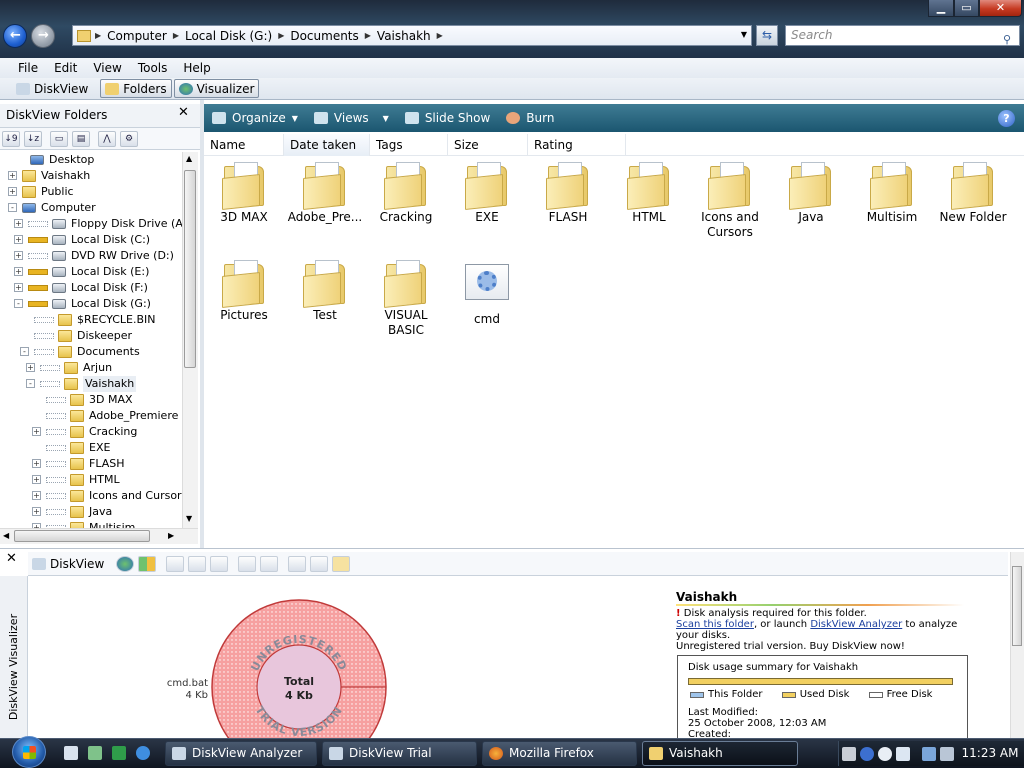  I want to click on tree-item: + Icons and Cursors, so click(91, 496).